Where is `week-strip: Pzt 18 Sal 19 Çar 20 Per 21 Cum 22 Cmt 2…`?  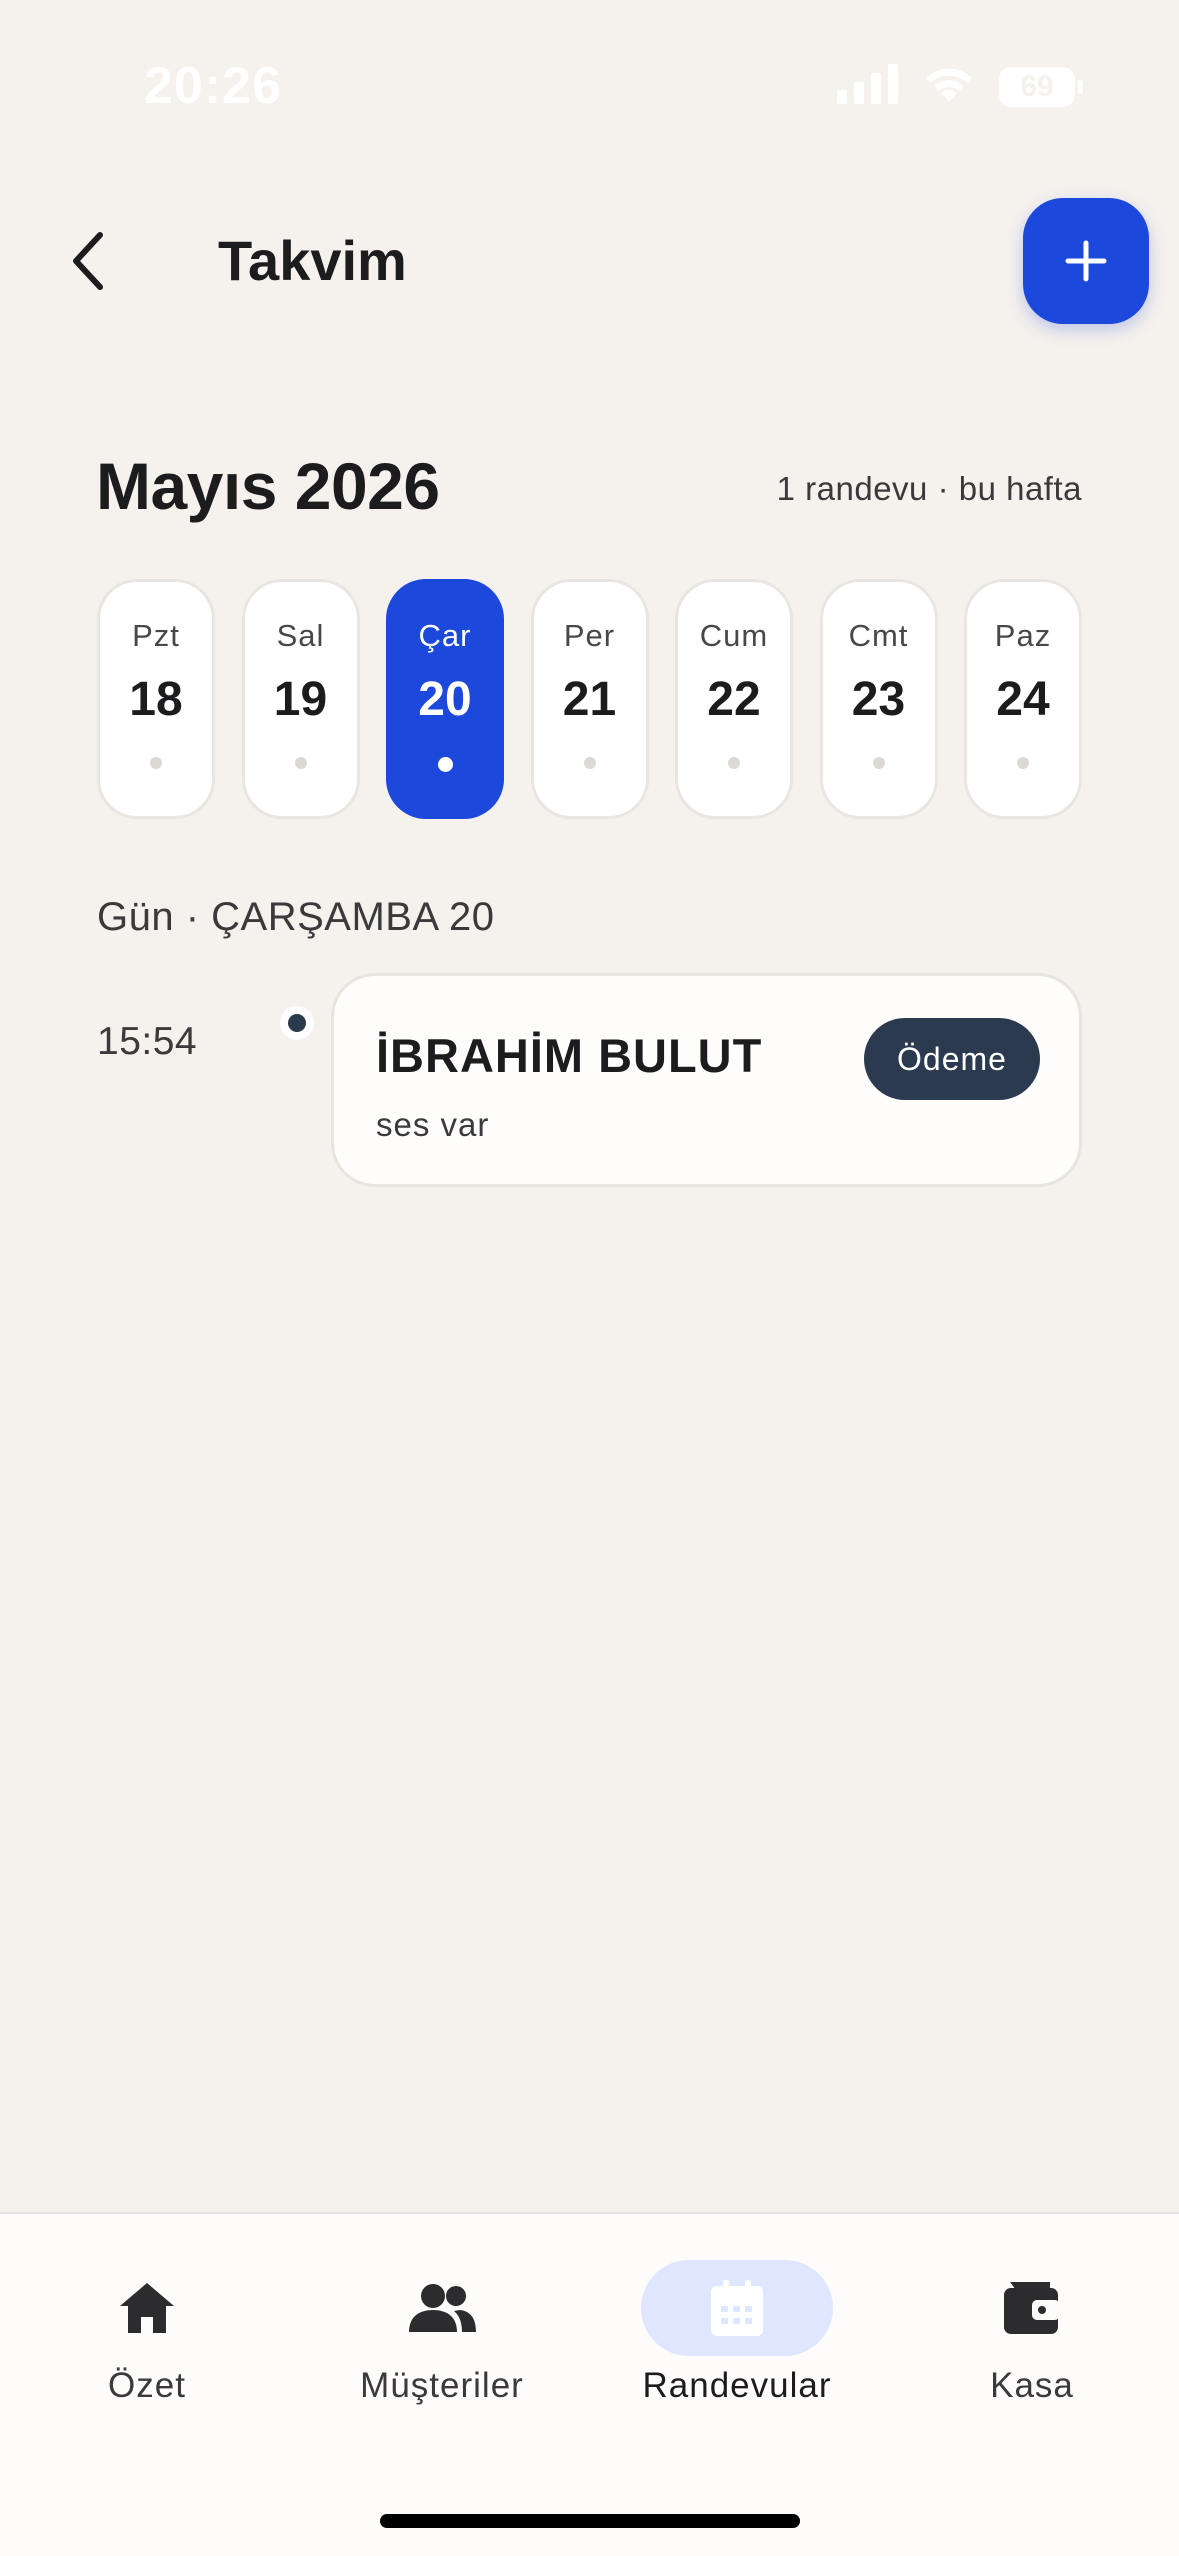
week-strip: Pzt 18 Sal 19 Çar 20 Per 21 Cum 22 Cmt 2… is located at coordinates (589, 699).